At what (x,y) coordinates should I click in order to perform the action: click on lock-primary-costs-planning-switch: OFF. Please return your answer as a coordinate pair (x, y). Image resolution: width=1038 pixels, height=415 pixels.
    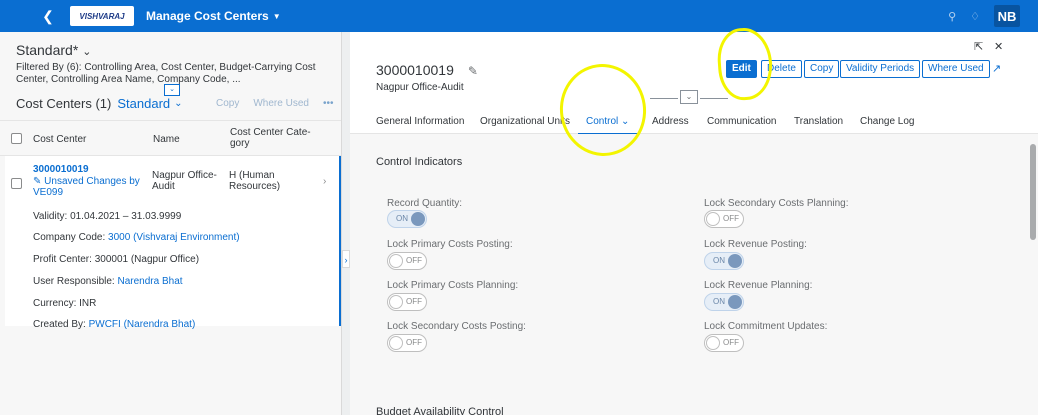
    Looking at the image, I should click on (407, 302).